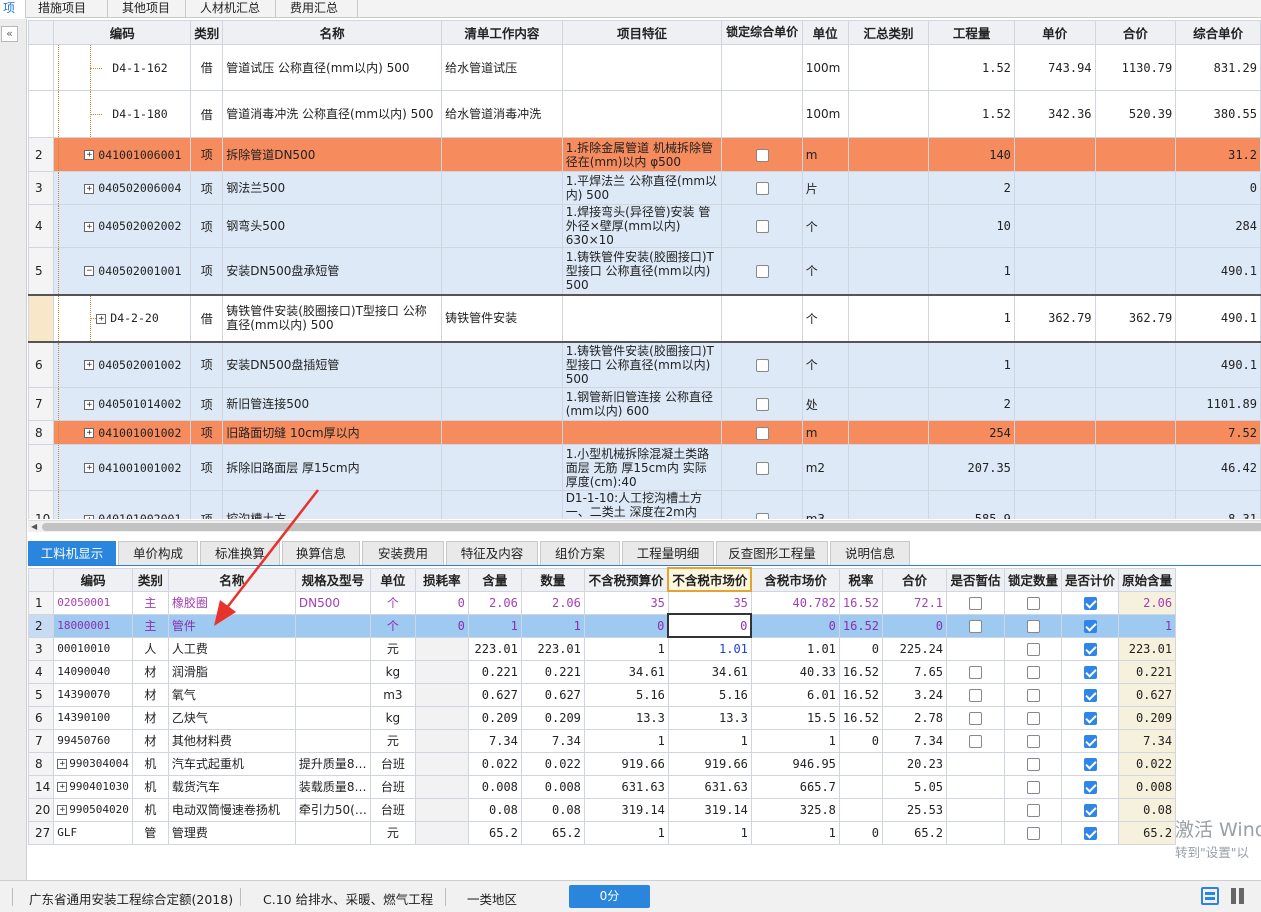 Image resolution: width=1261 pixels, height=912 pixels. Describe the element at coordinates (332, 432) in the screenshot. I see `item-name: 旧路面切缝 10cm厚以内` at that location.